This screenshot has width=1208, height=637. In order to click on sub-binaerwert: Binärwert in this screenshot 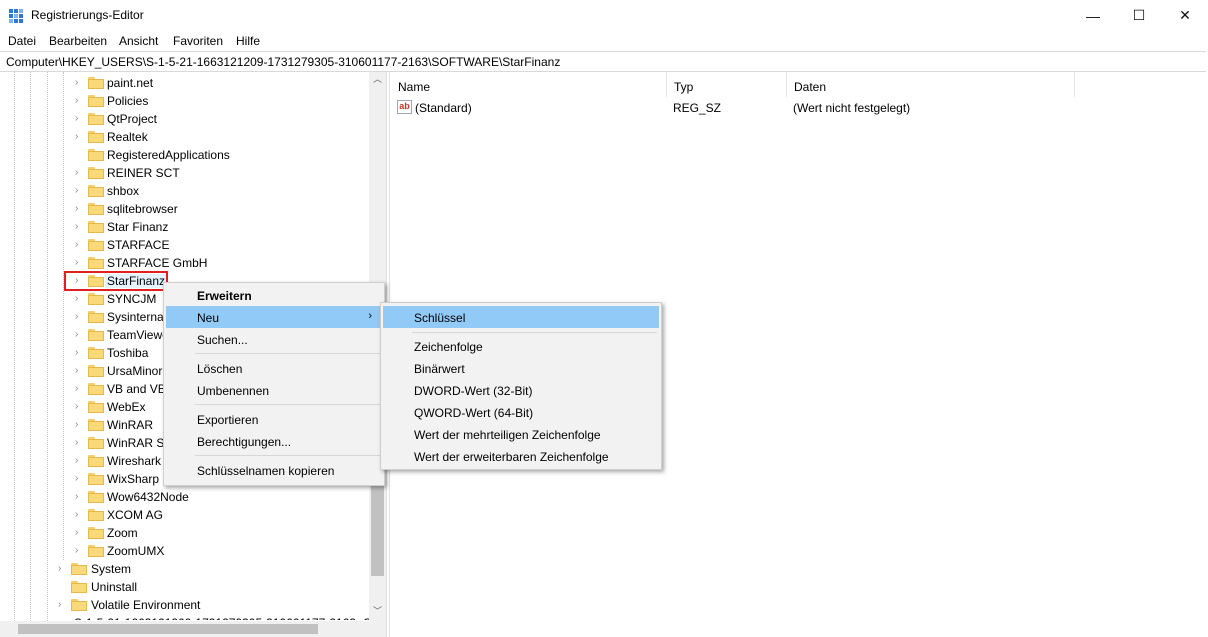, I will do `click(521, 368)`.